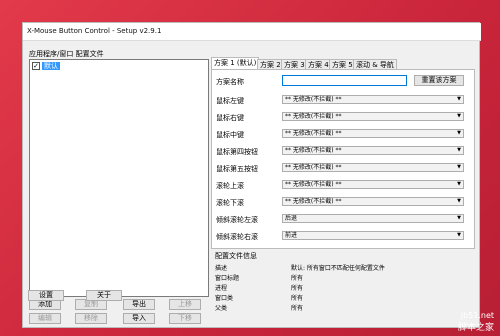  Describe the element at coordinates (230, 135) in the screenshot. I see `row-label: 鼠标中键` at that location.